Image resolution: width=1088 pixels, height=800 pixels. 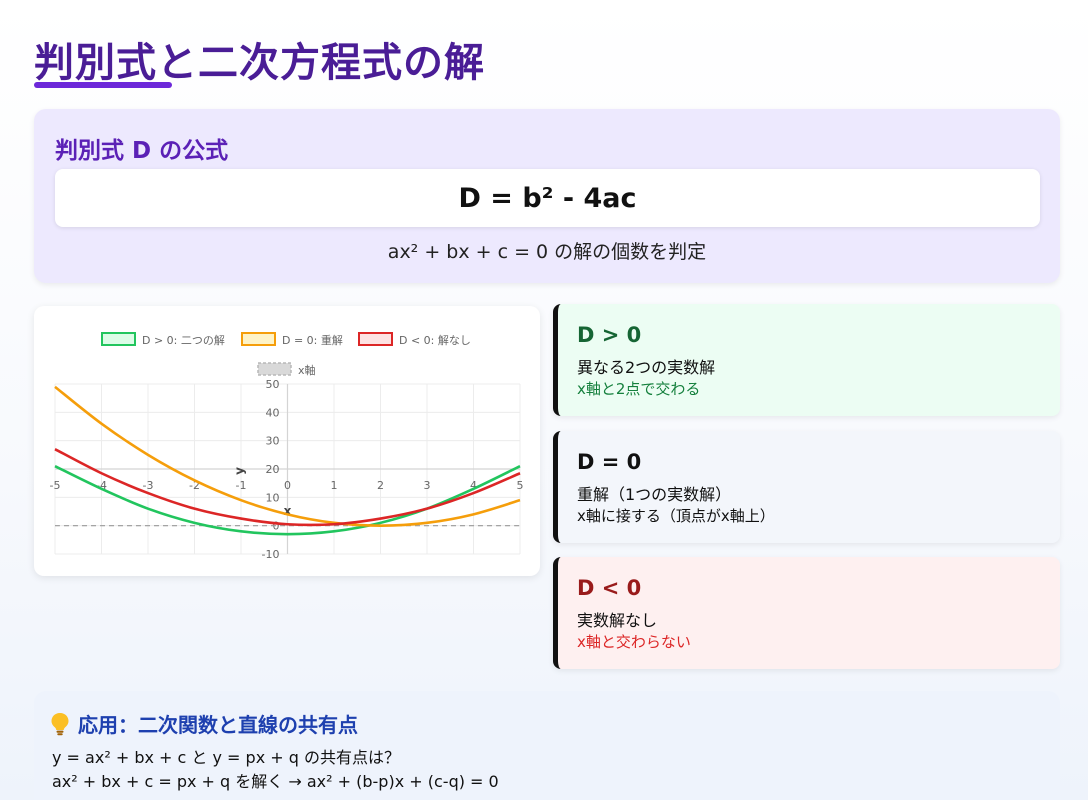 I want to click on case-description-positive: 異なる2つの実数解, so click(x=646, y=367).